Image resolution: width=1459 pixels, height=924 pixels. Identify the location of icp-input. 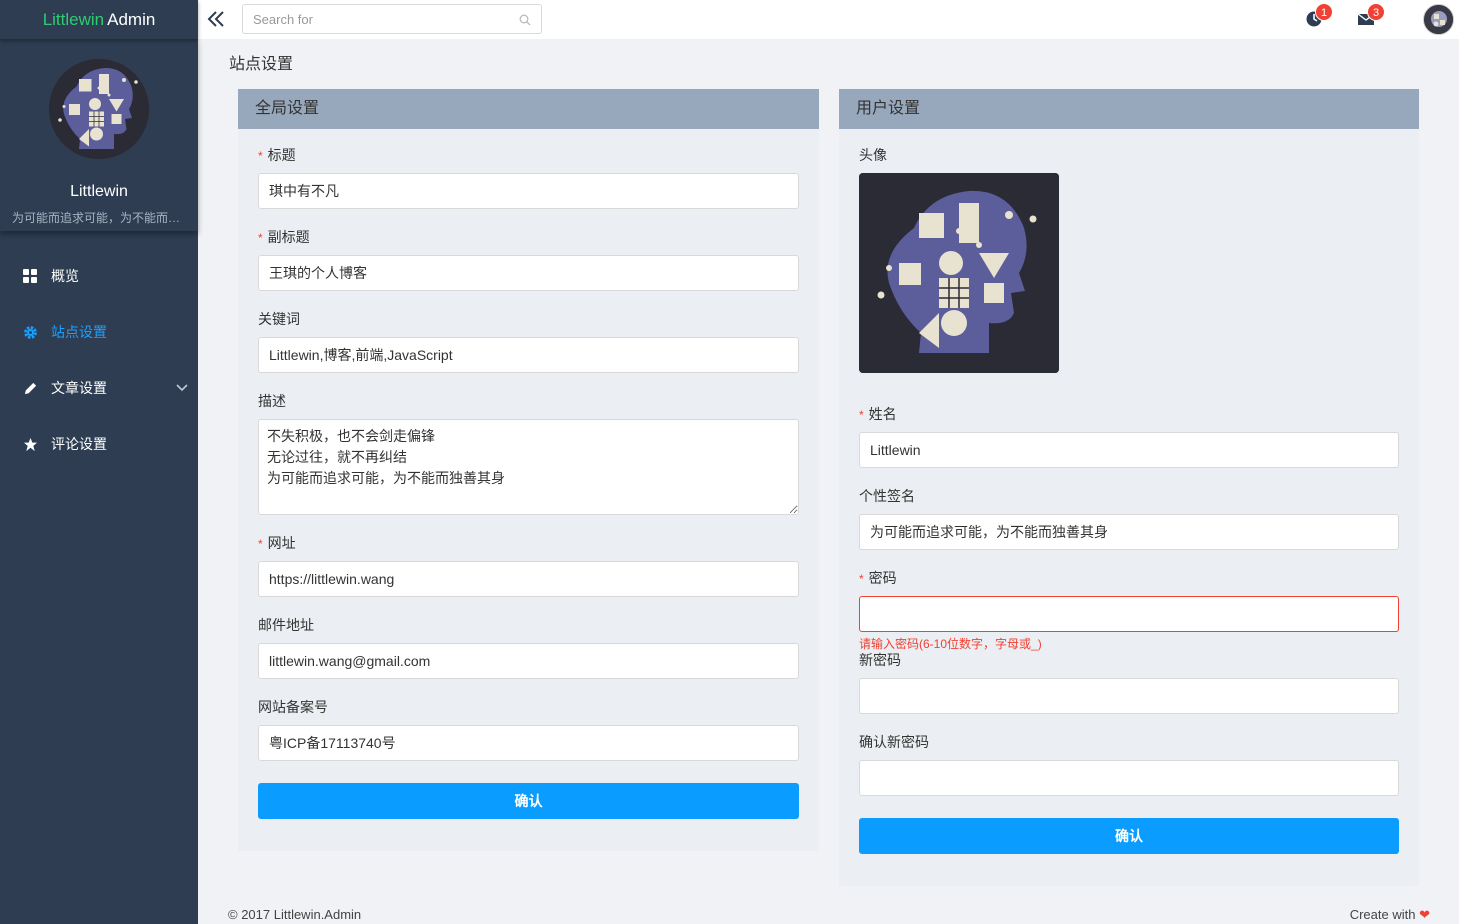
(528, 743).